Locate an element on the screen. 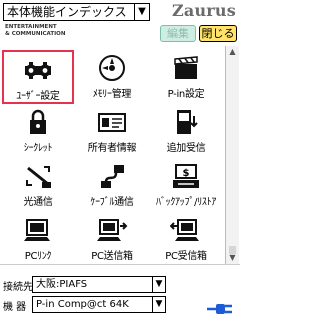  brand-subtitle: ENTERTAINMENT & COMMUNICATION is located at coordinates (35, 31).